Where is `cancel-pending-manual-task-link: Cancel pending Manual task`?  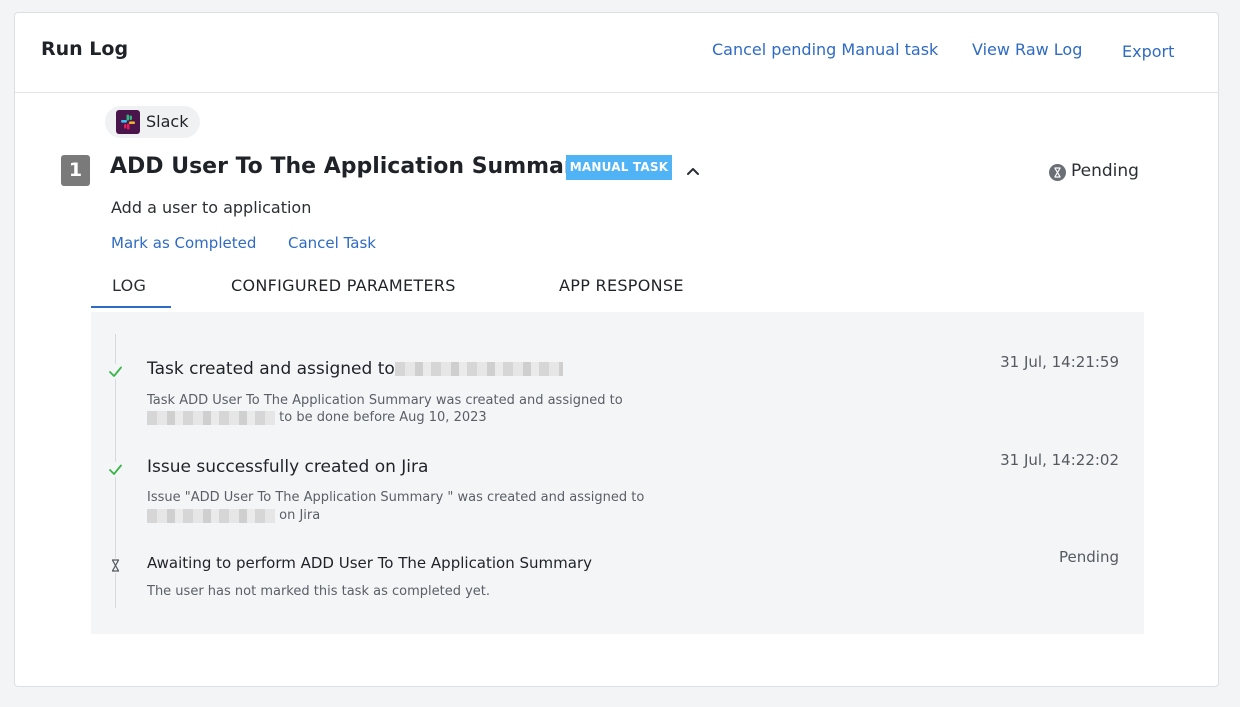
cancel-pending-manual-task-link: Cancel pending Manual task is located at coordinates (825, 49).